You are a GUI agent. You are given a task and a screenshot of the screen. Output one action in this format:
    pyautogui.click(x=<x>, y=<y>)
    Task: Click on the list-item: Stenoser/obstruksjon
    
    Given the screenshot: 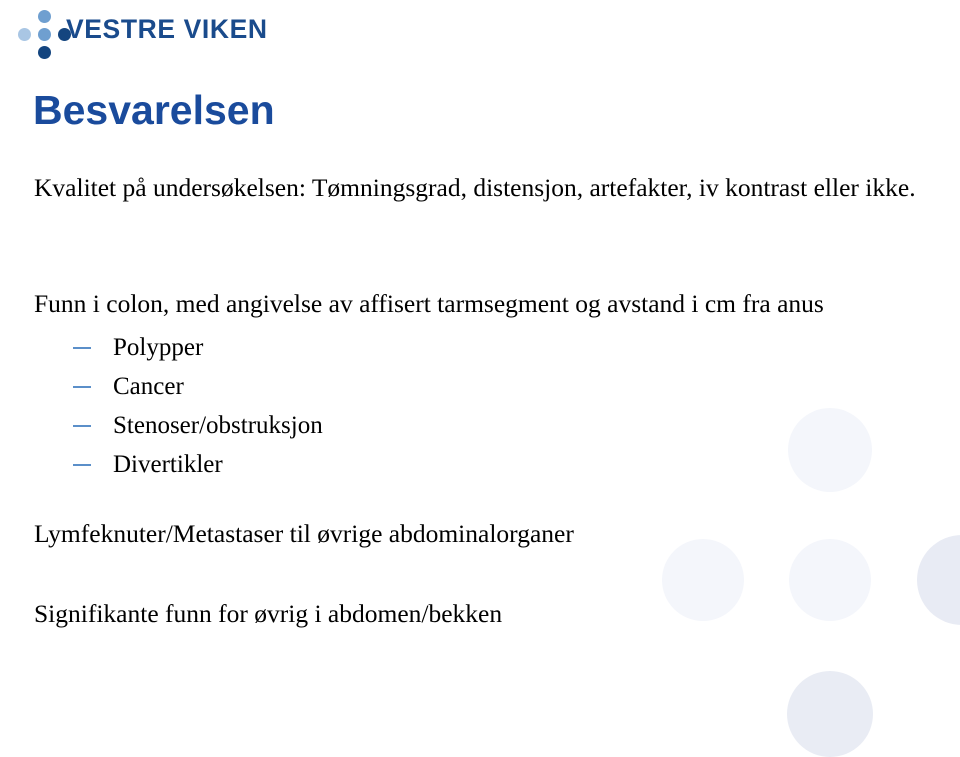 What is the action you would take?
    pyautogui.click(x=196, y=425)
    